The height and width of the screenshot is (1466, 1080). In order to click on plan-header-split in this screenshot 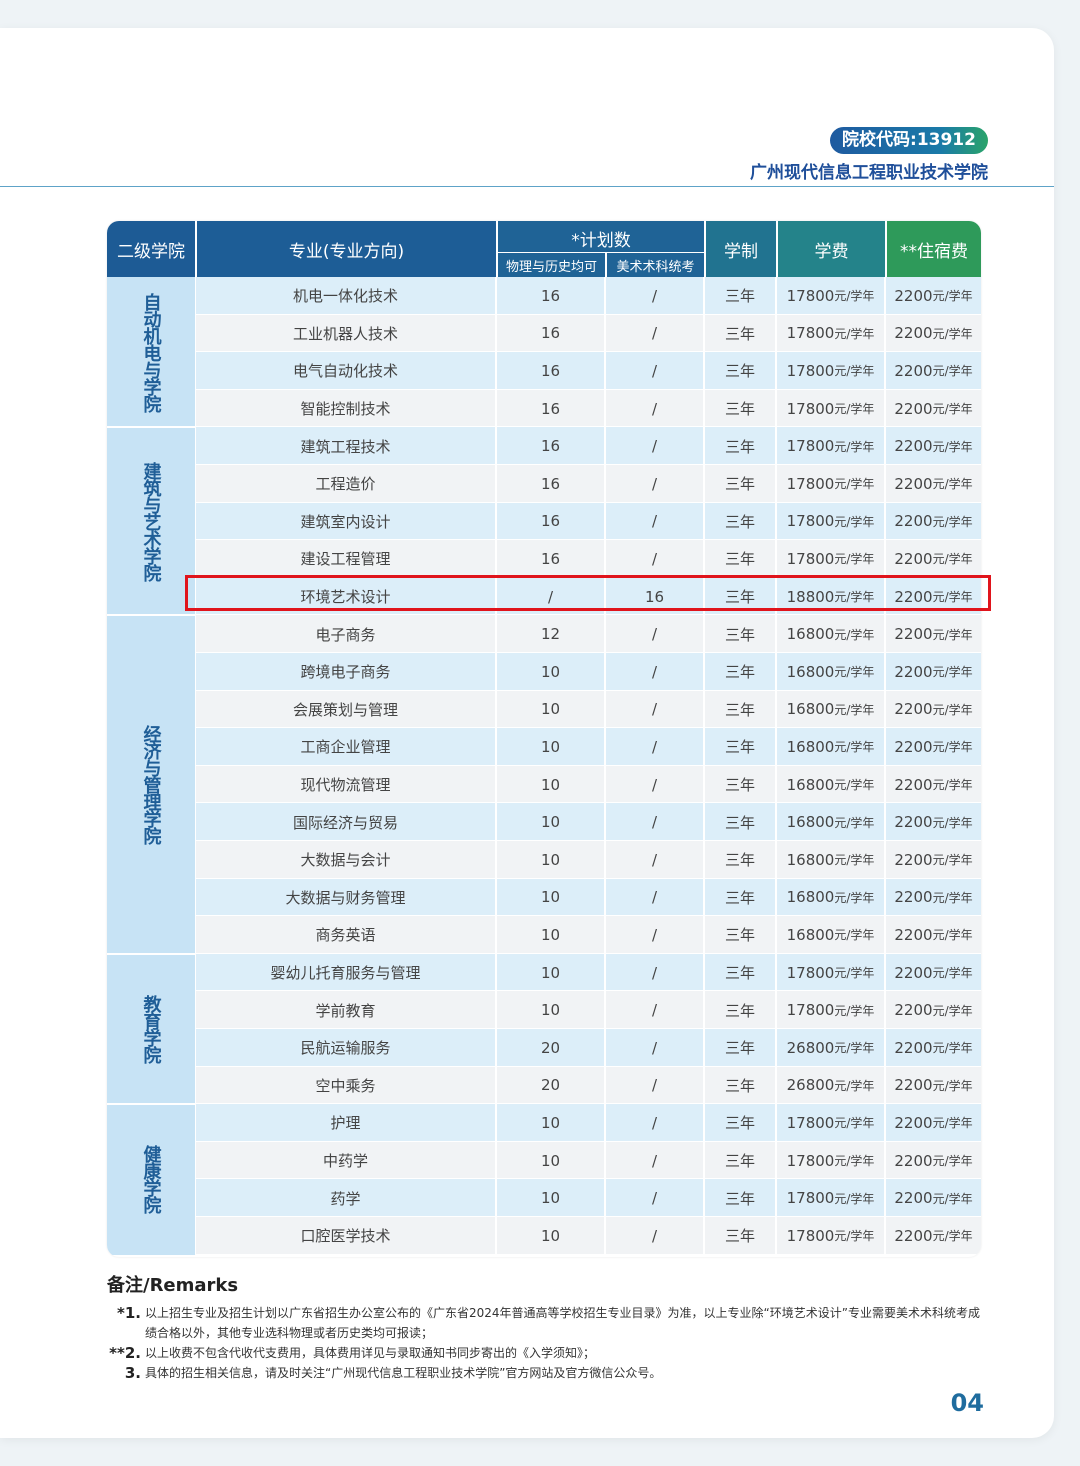, I will do `click(606, 265)`.